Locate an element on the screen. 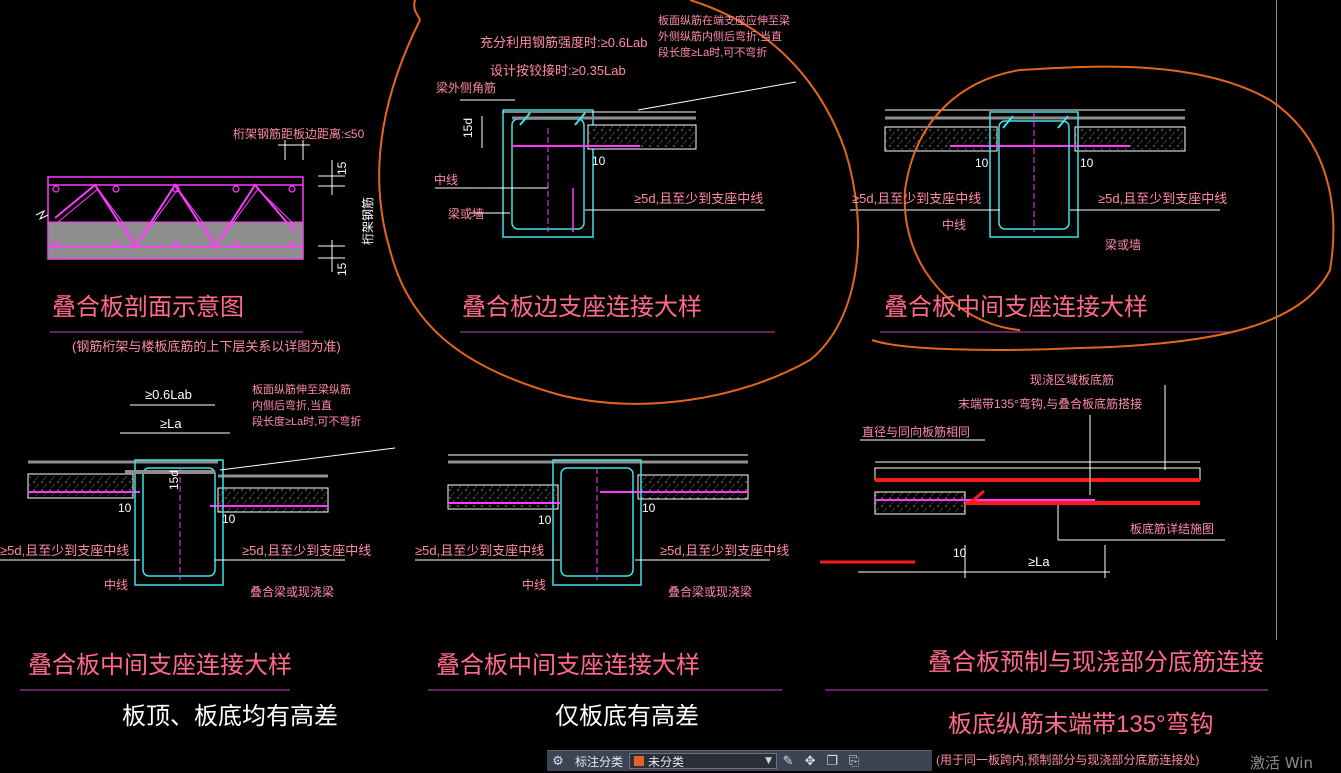  edge-note-top-rebar: 板面纵筋在端支座应伸至梁外侧纵筋内侧后弯折,当直段长度≥La时,可不弯折 is located at coordinates (724, 36).